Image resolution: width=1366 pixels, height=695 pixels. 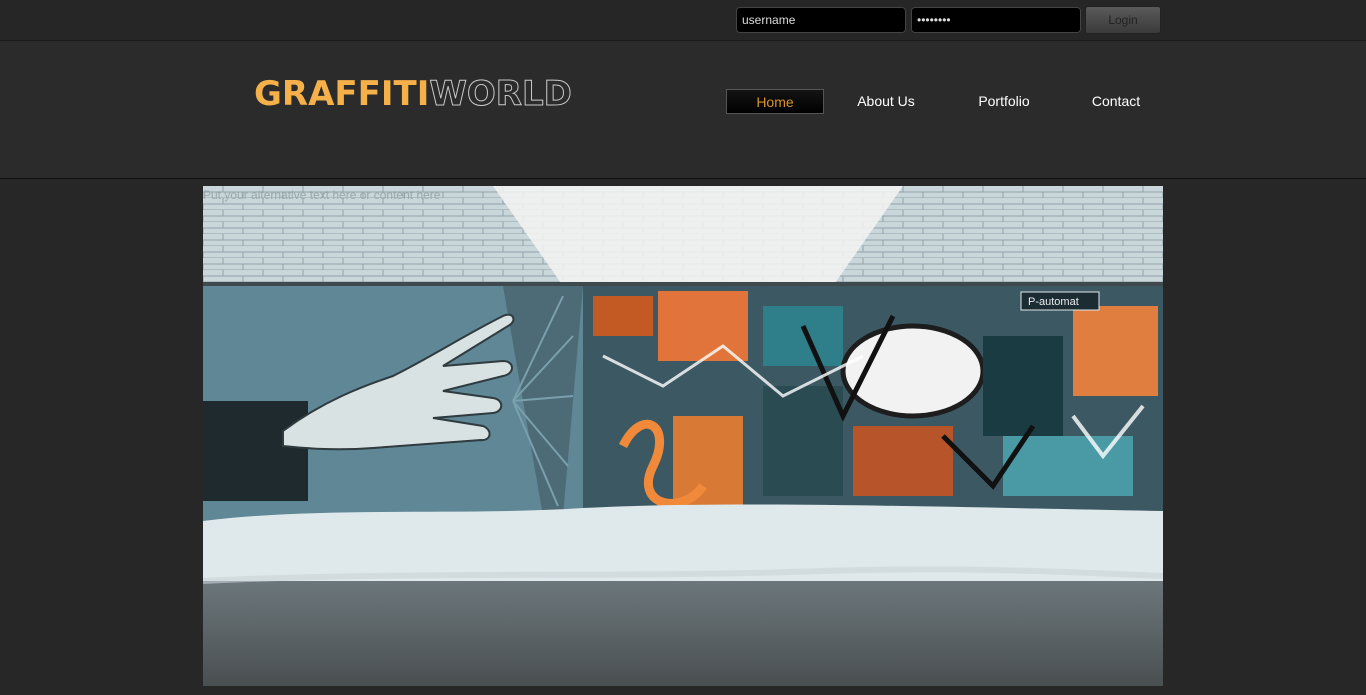 What do you see at coordinates (775, 101) in the screenshot?
I see `nav-home: Home` at bounding box center [775, 101].